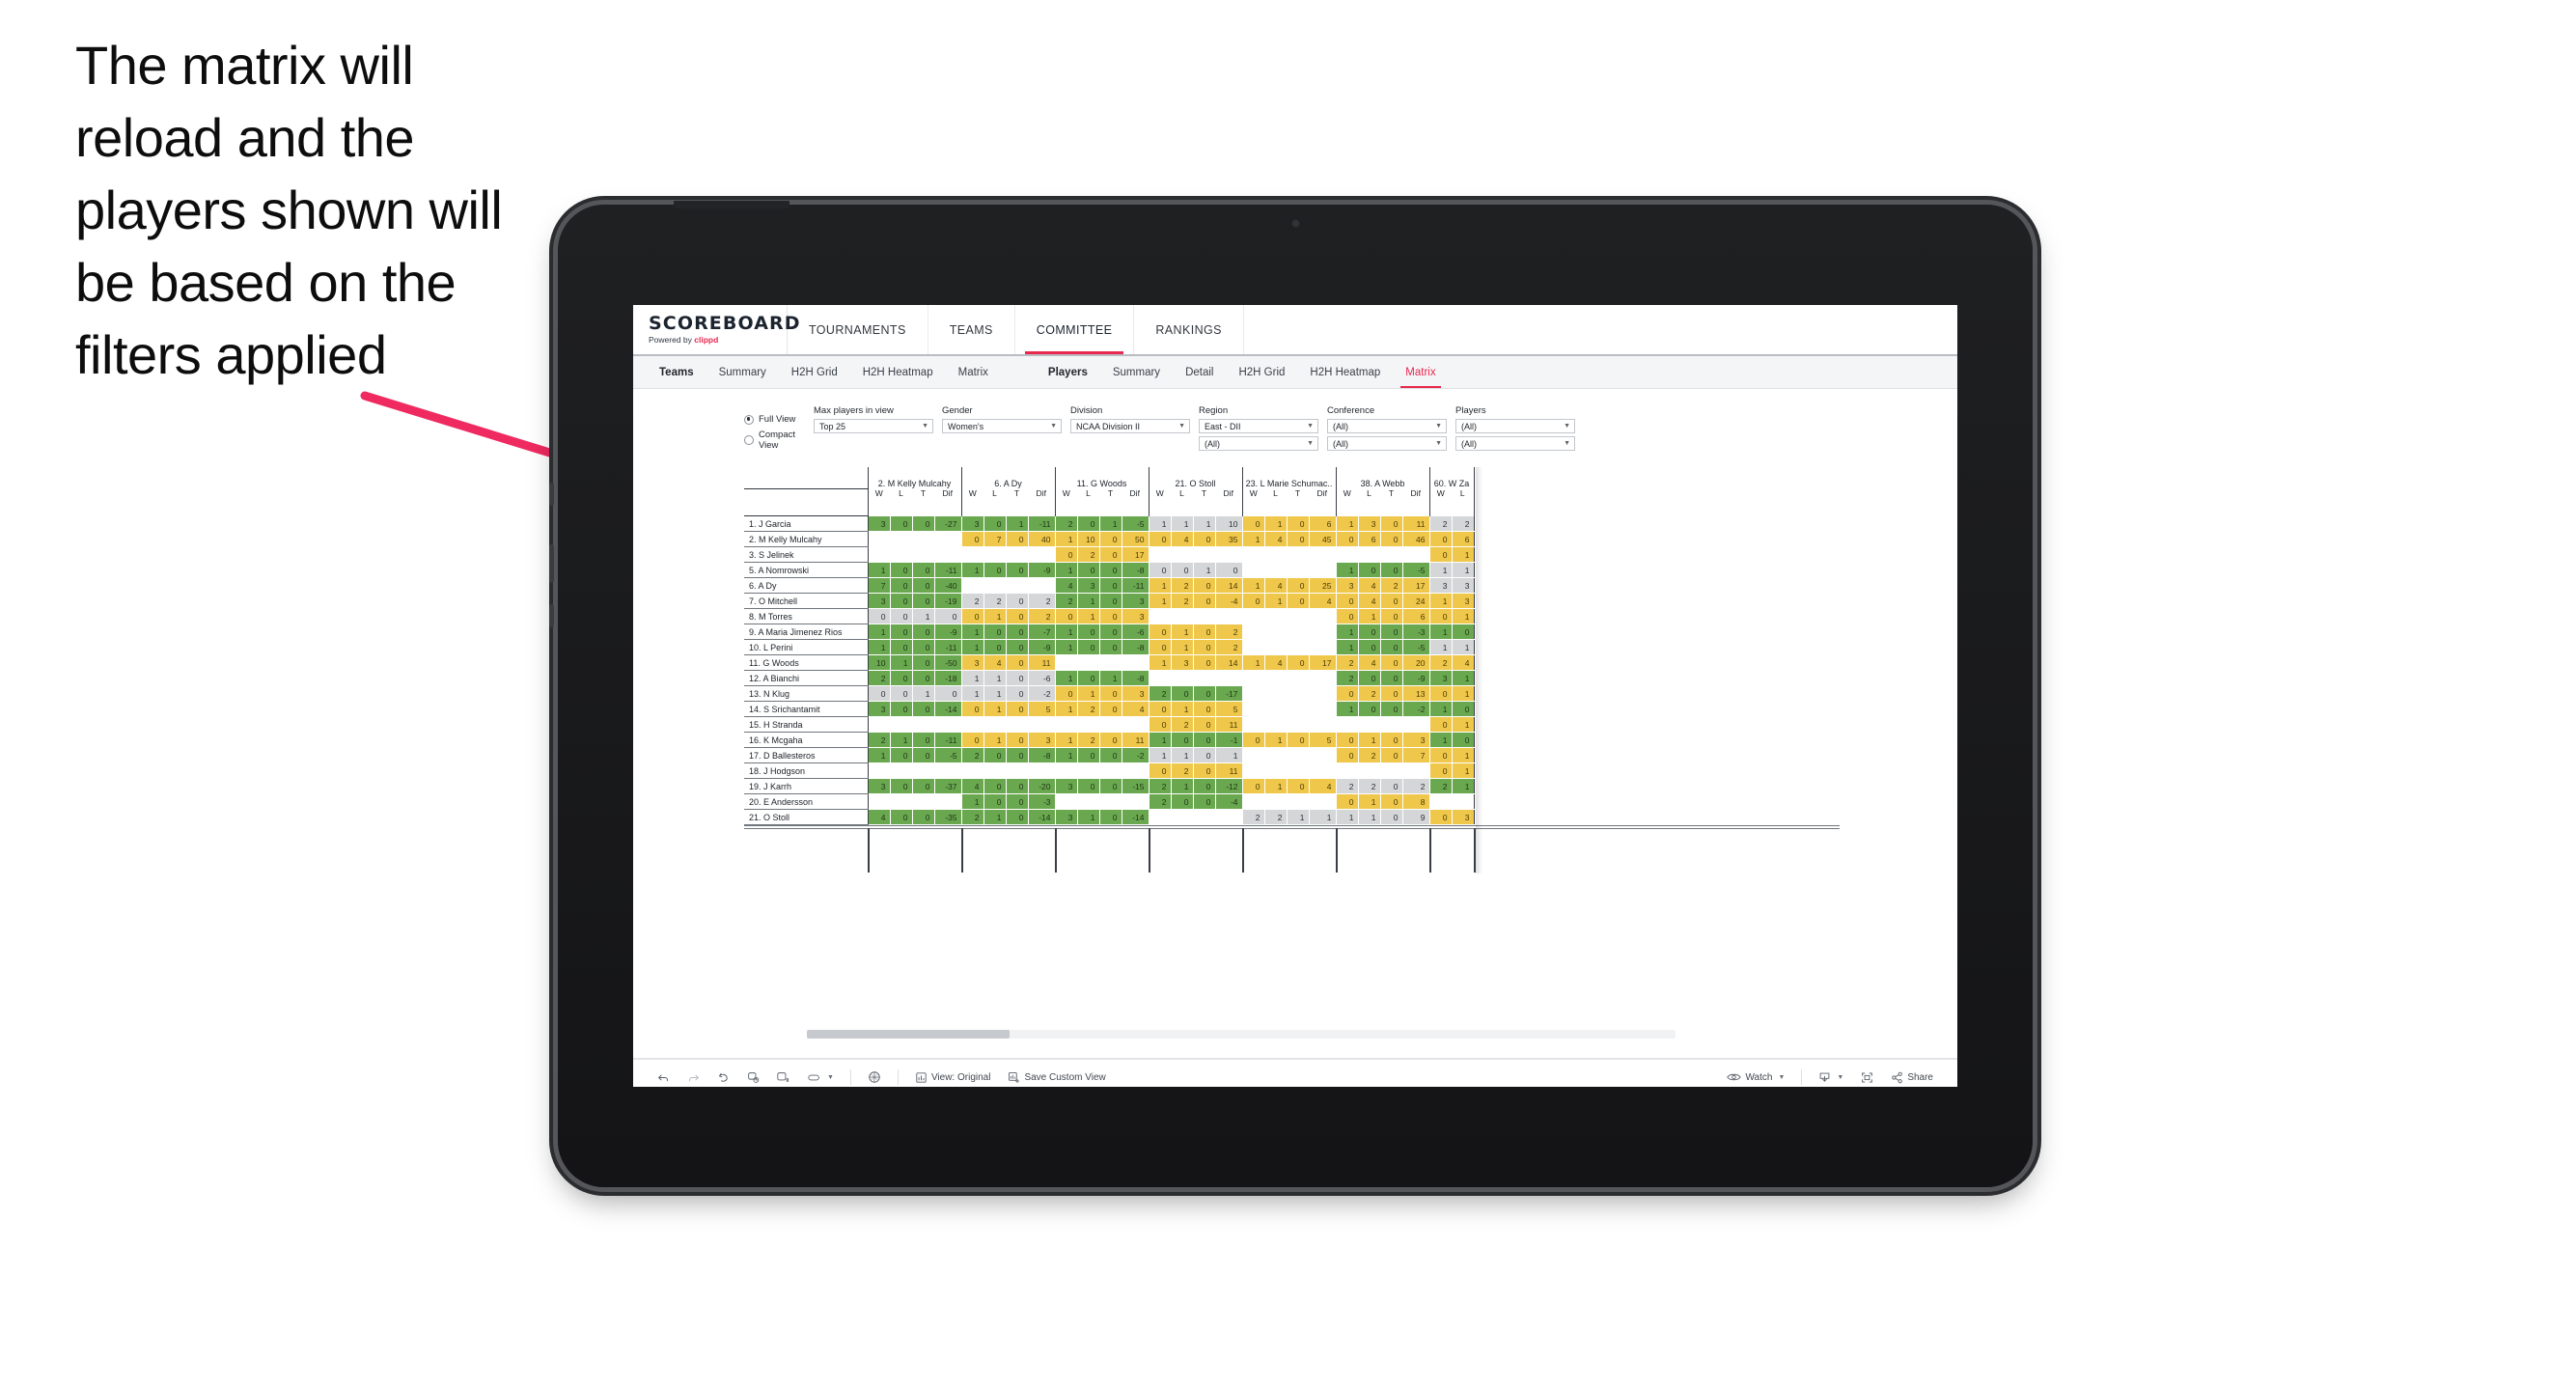  I want to click on matrix-column-group-header: 2. M Kelly Mulcahy, so click(914, 478).